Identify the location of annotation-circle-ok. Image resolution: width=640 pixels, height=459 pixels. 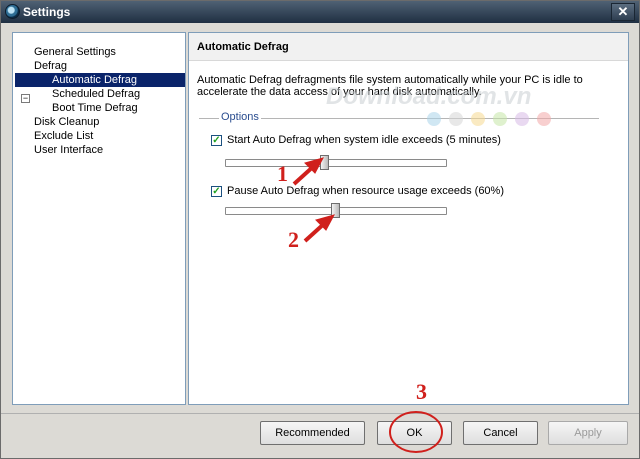
(416, 432).